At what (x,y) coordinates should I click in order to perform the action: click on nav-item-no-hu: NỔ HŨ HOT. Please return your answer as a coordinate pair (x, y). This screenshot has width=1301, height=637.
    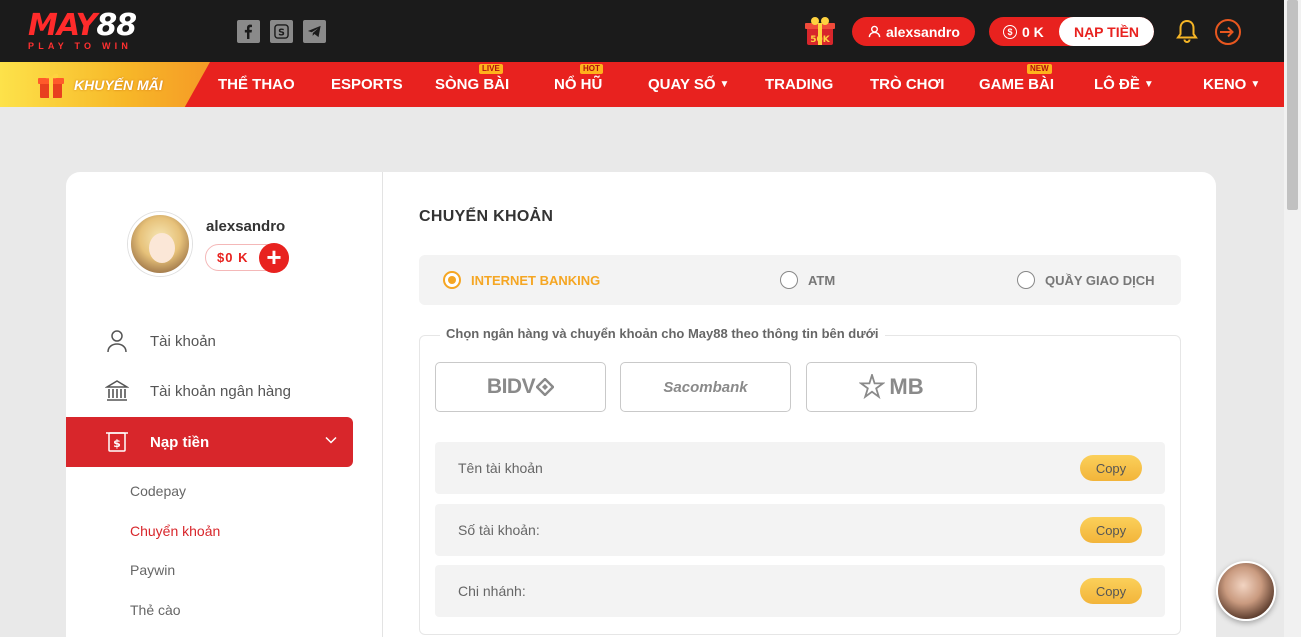
    Looking at the image, I should click on (578, 84).